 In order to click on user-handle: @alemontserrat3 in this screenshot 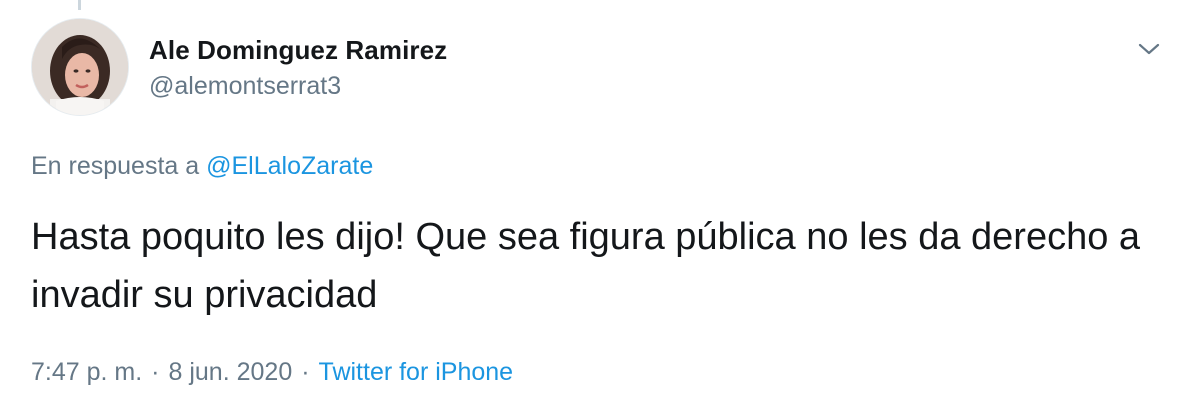, I will do `click(298, 86)`.